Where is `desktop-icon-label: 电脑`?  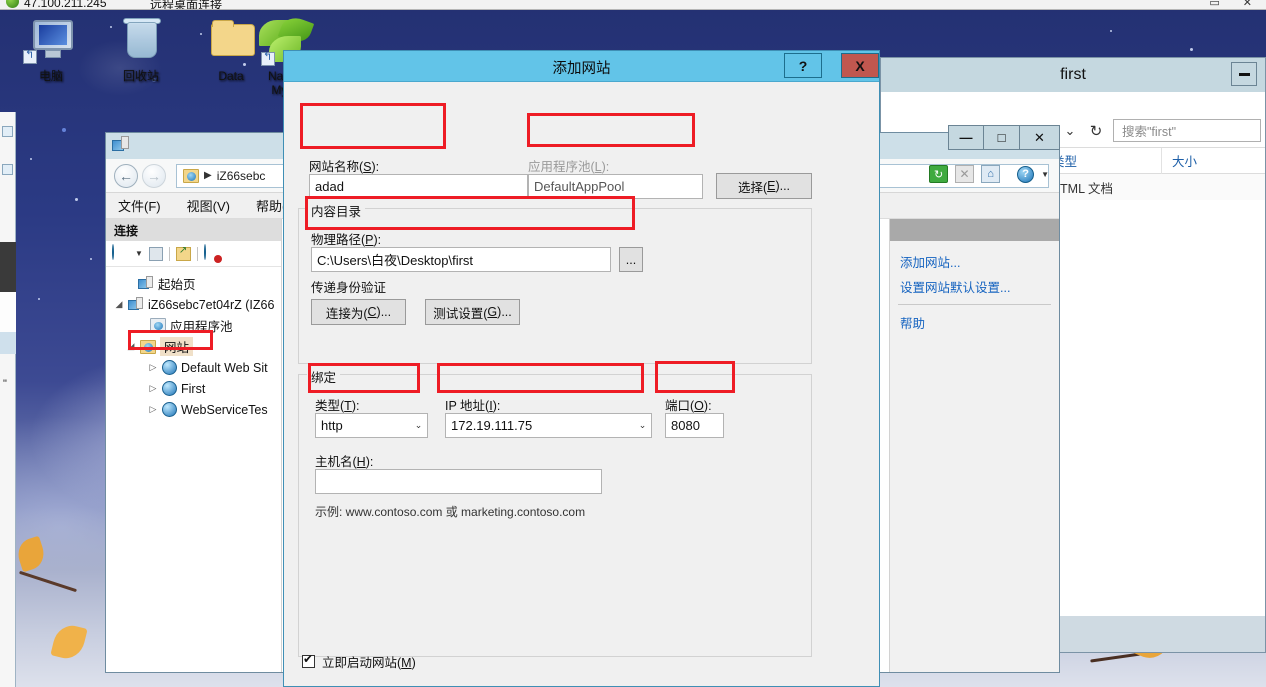
desktop-icon-label: 电脑 is located at coordinates (50, 76).